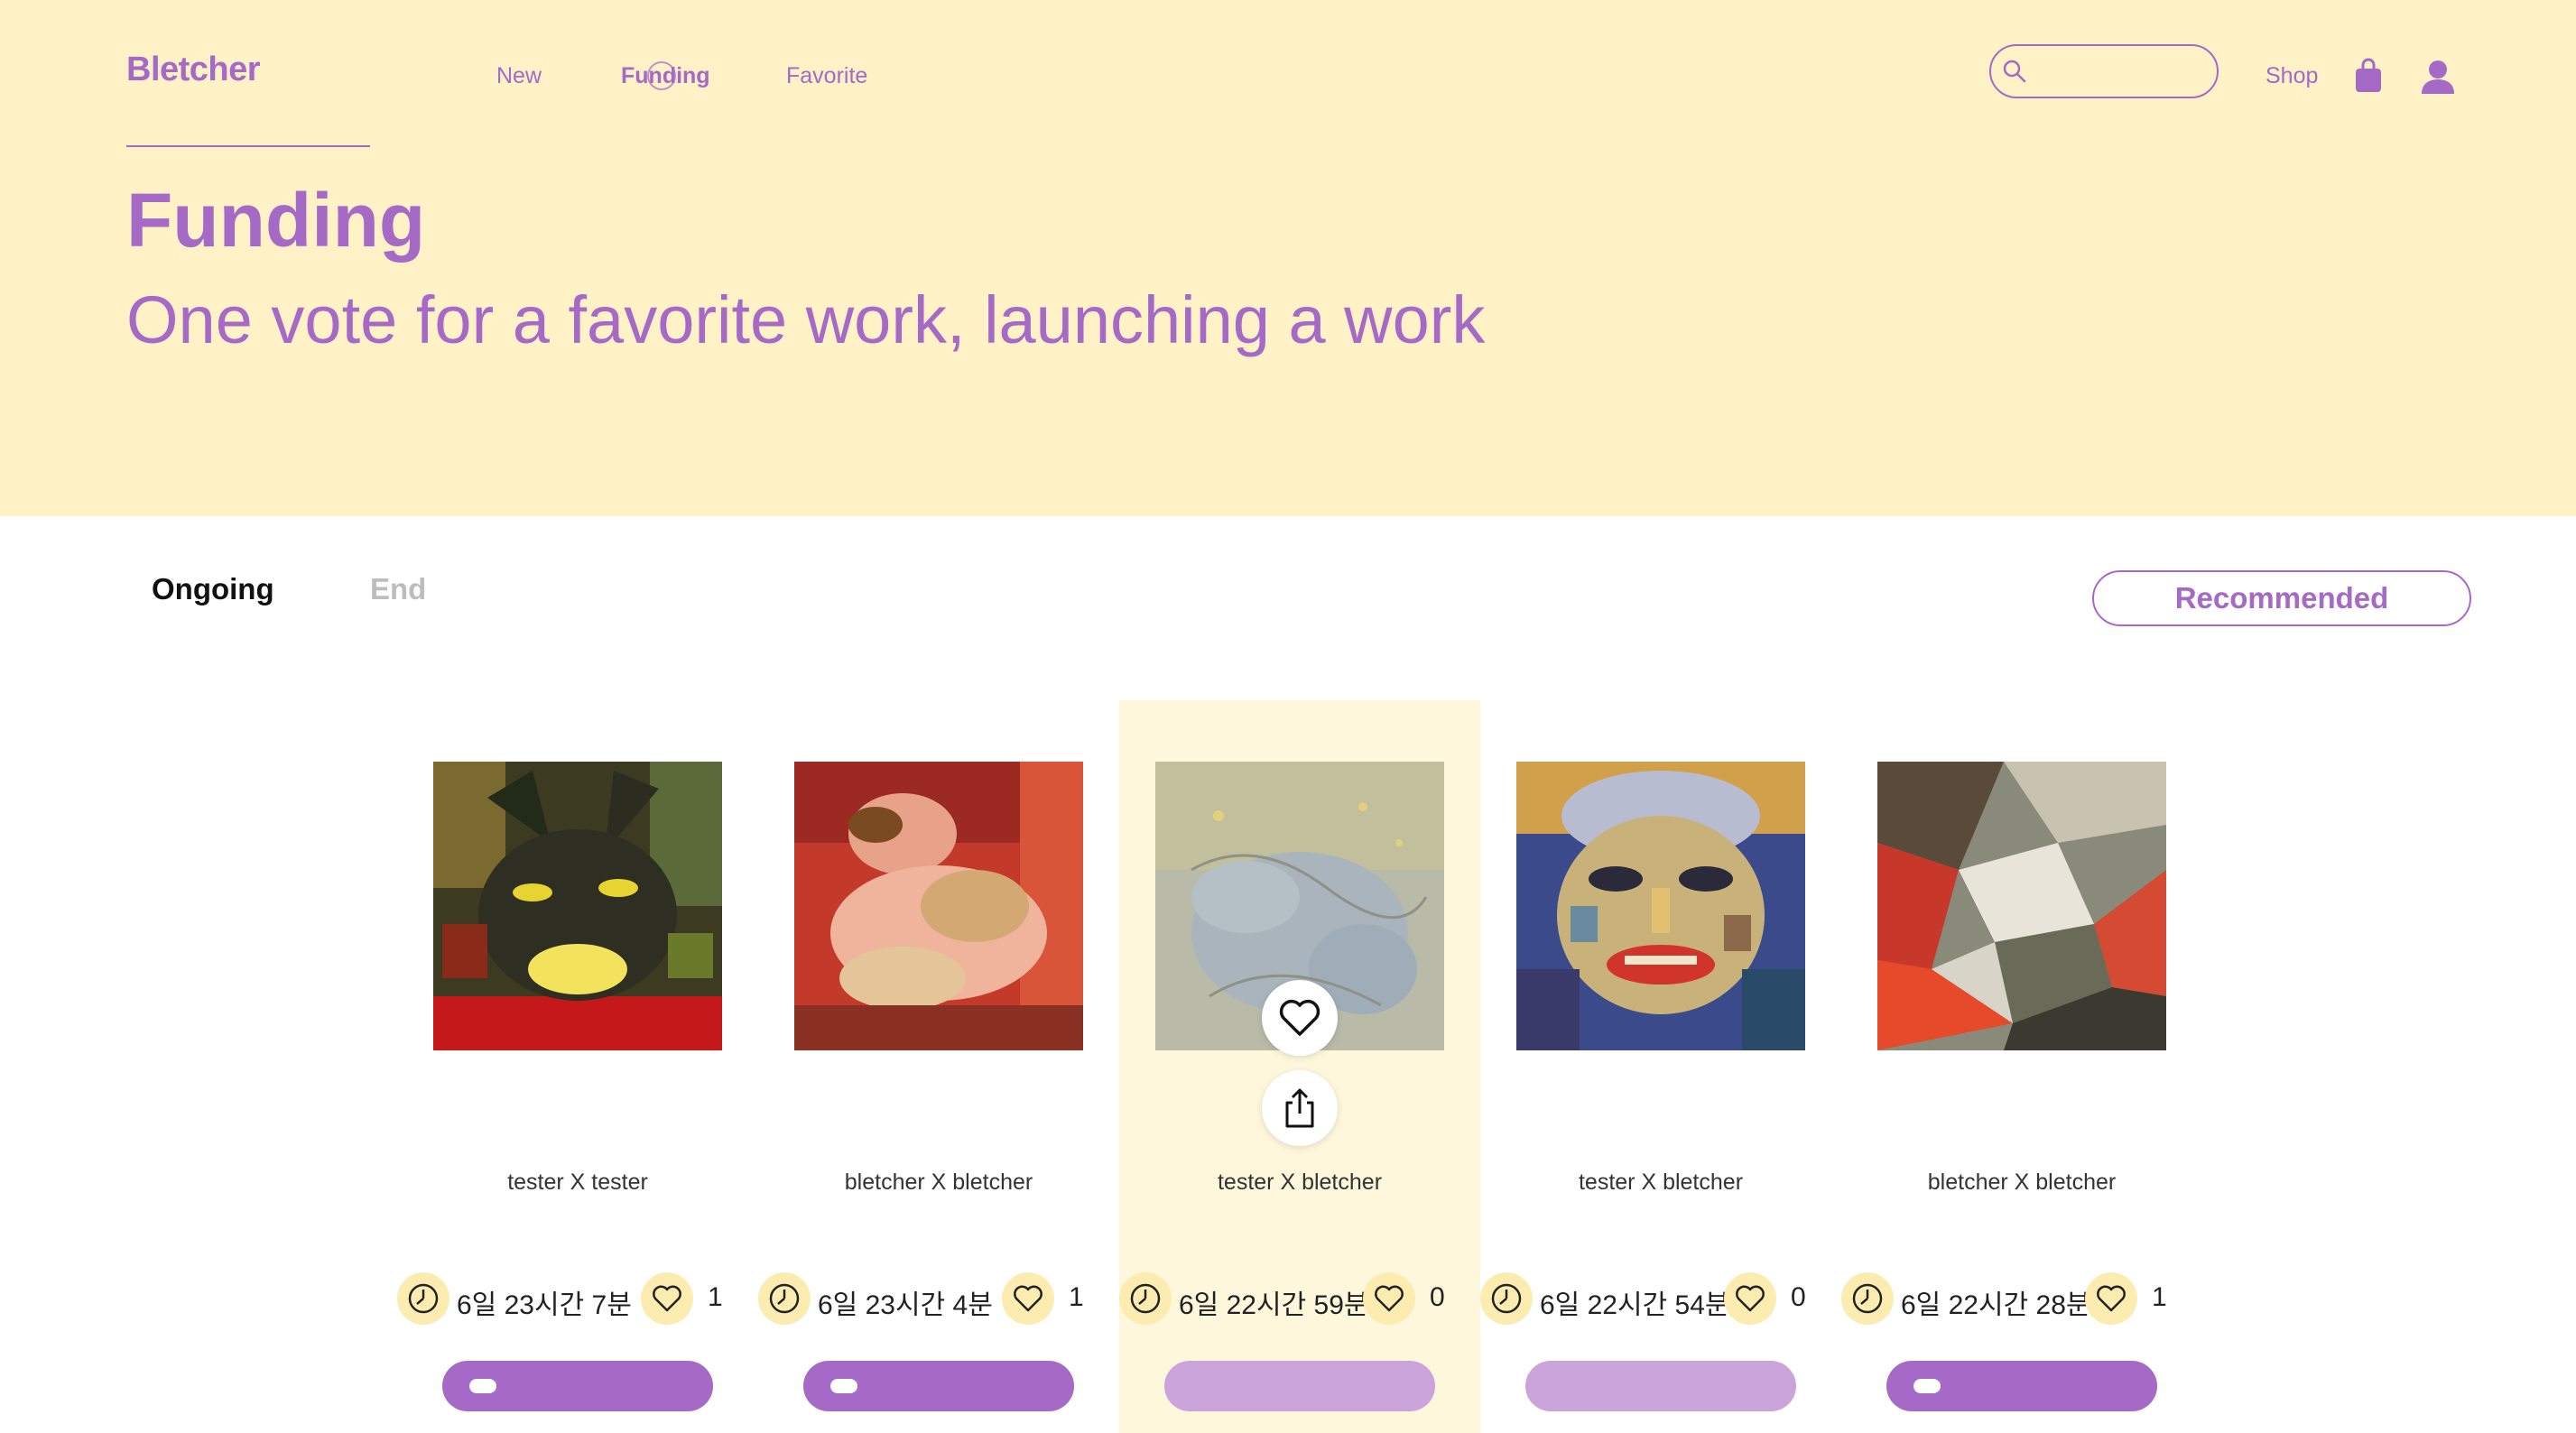  I want to click on remaining-time: 6일 22시간 54분, so click(1635, 1305).